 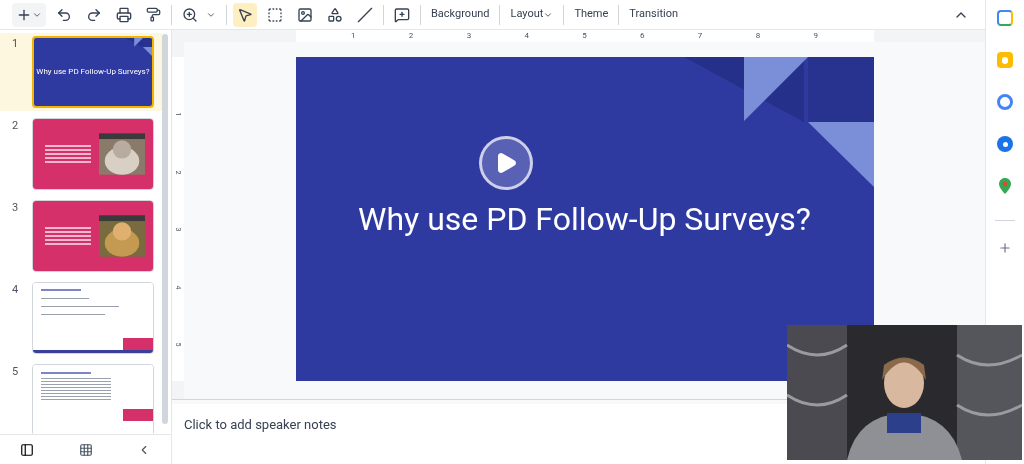 What do you see at coordinates (642, 36) in the screenshot?
I see `ruler-number: 6` at bounding box center [642, 36].